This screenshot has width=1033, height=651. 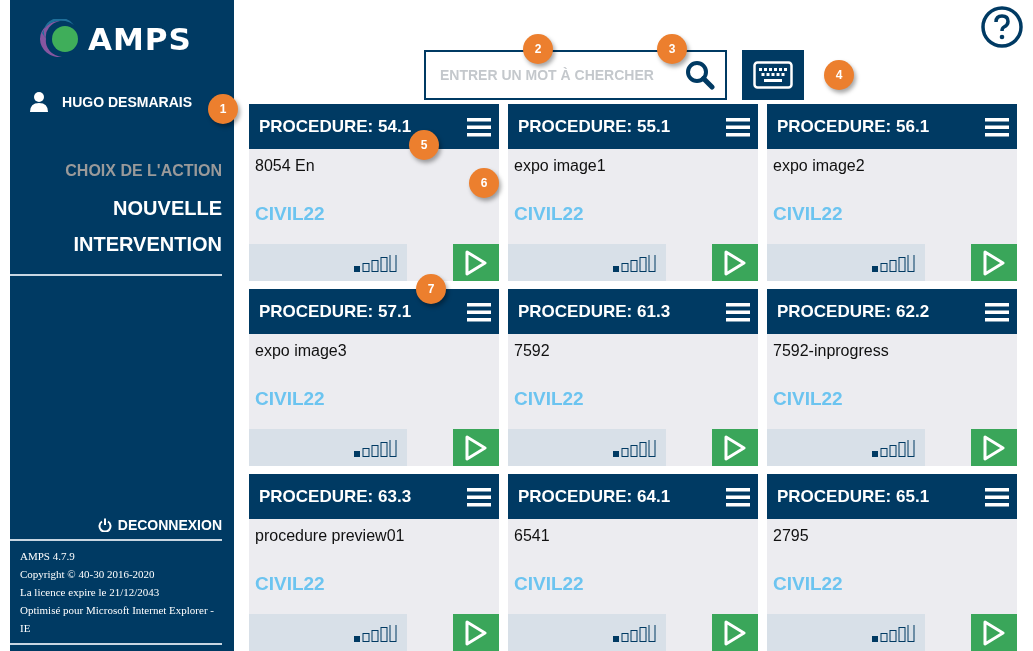 I want to click on keyboard-button, so click(x=773, y=75).